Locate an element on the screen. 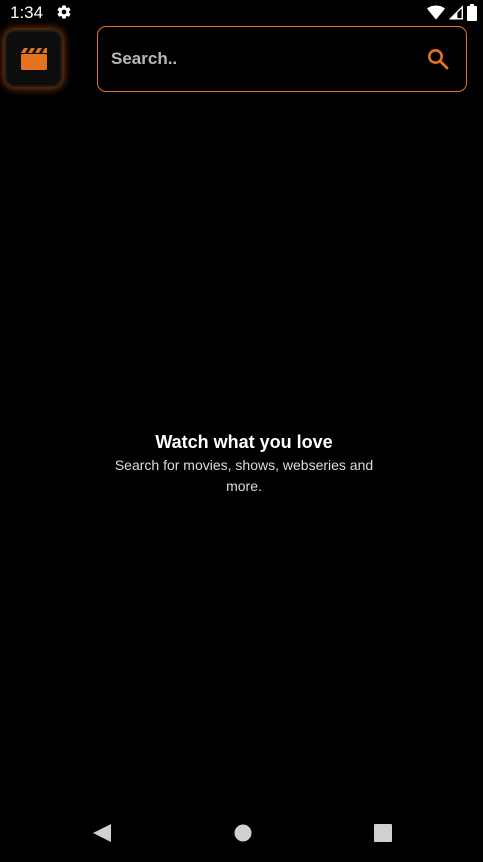 The image size is (483, 862). clapperboard-icon is located at coordinates (33, 58).